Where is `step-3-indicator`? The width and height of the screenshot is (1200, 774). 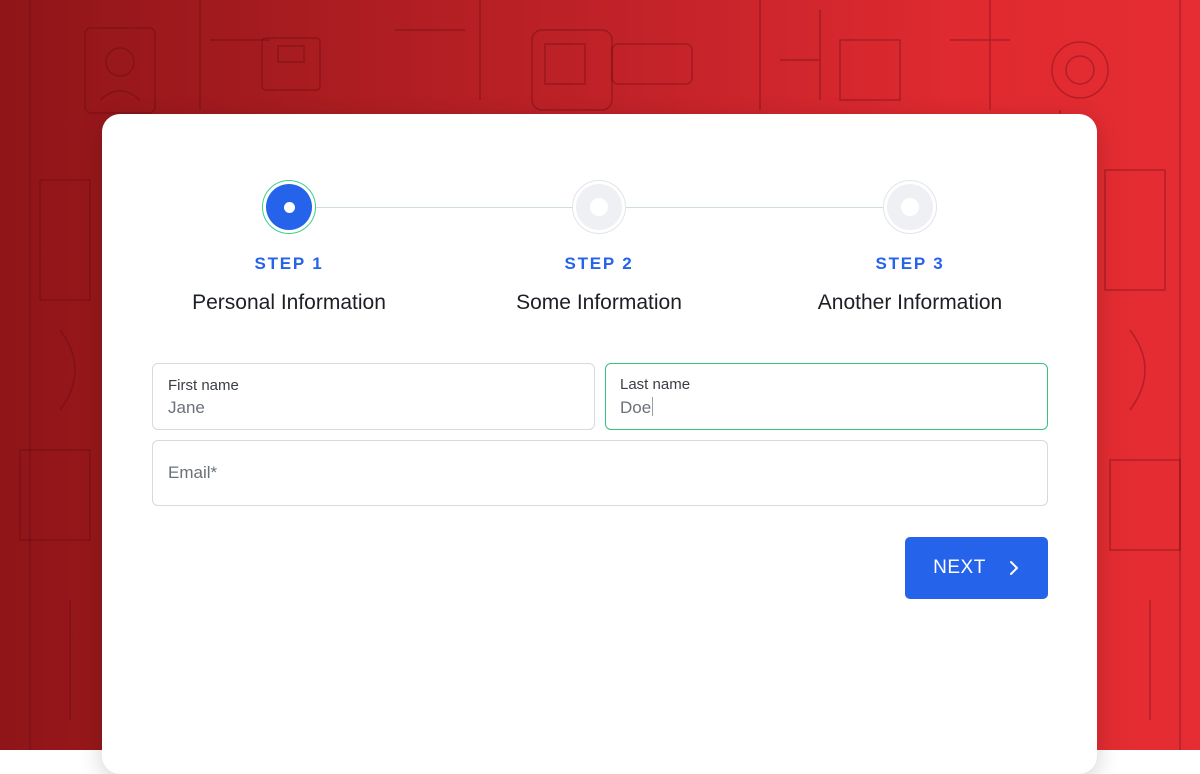
step-3-indicator is located at coordinates (910, 207).